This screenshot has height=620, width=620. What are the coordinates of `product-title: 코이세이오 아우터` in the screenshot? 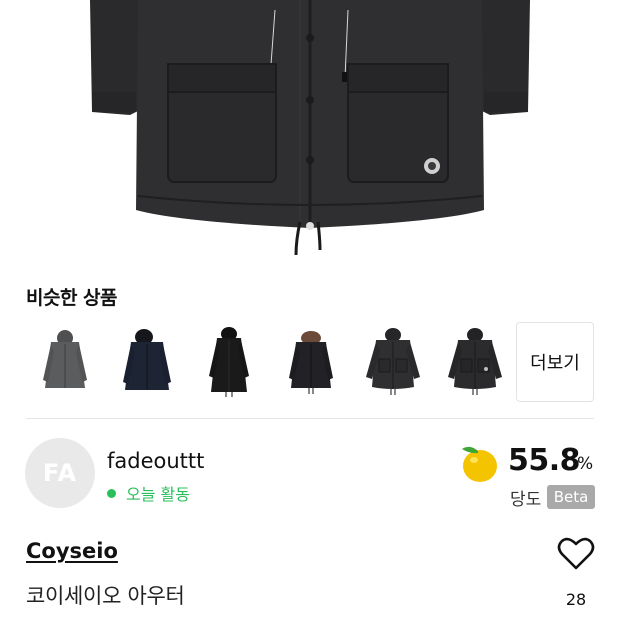 It's located at (105, 596).